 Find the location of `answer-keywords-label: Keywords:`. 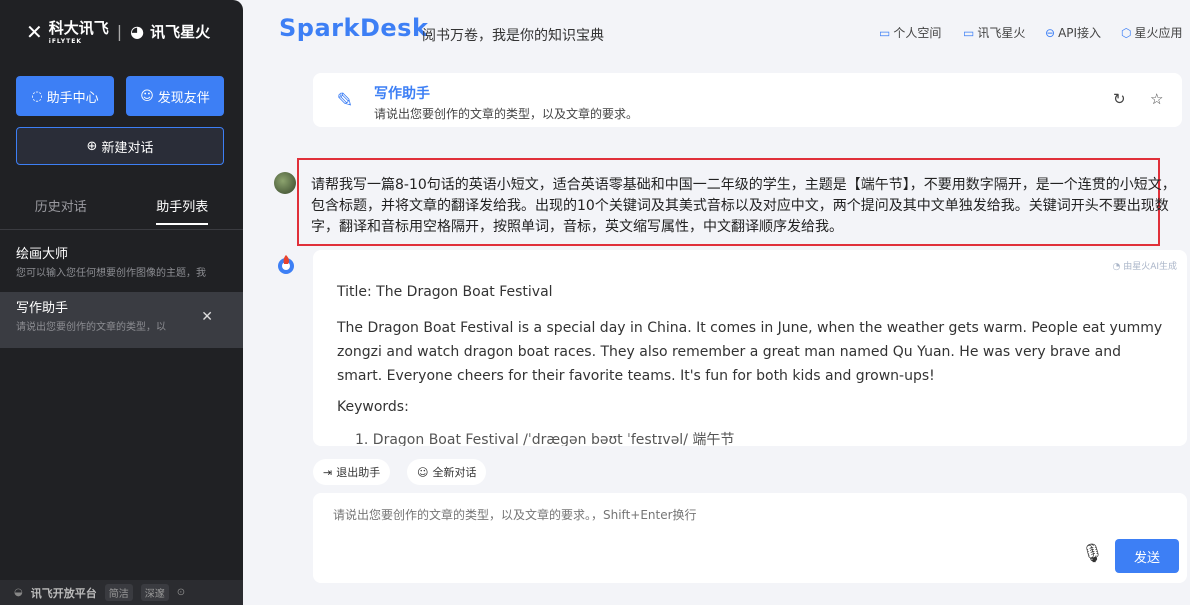

answer-keywords-label: Keywords: is located at coordinates (373, 407).